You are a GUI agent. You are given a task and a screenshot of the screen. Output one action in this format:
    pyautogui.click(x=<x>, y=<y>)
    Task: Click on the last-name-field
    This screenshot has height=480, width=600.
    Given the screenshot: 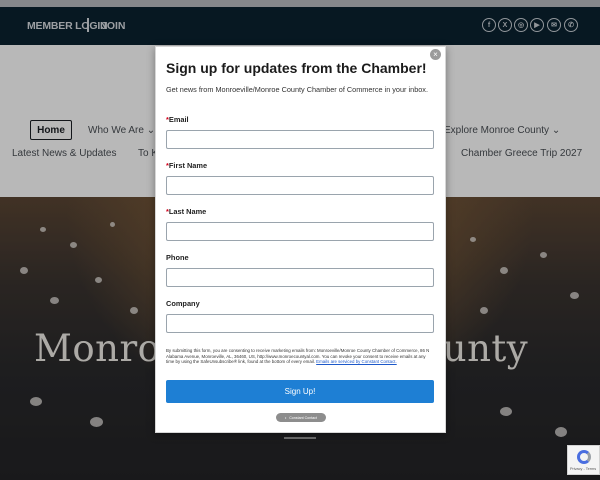 What is the action you would take?
    pyautogui.click(x=300, y=231)
    